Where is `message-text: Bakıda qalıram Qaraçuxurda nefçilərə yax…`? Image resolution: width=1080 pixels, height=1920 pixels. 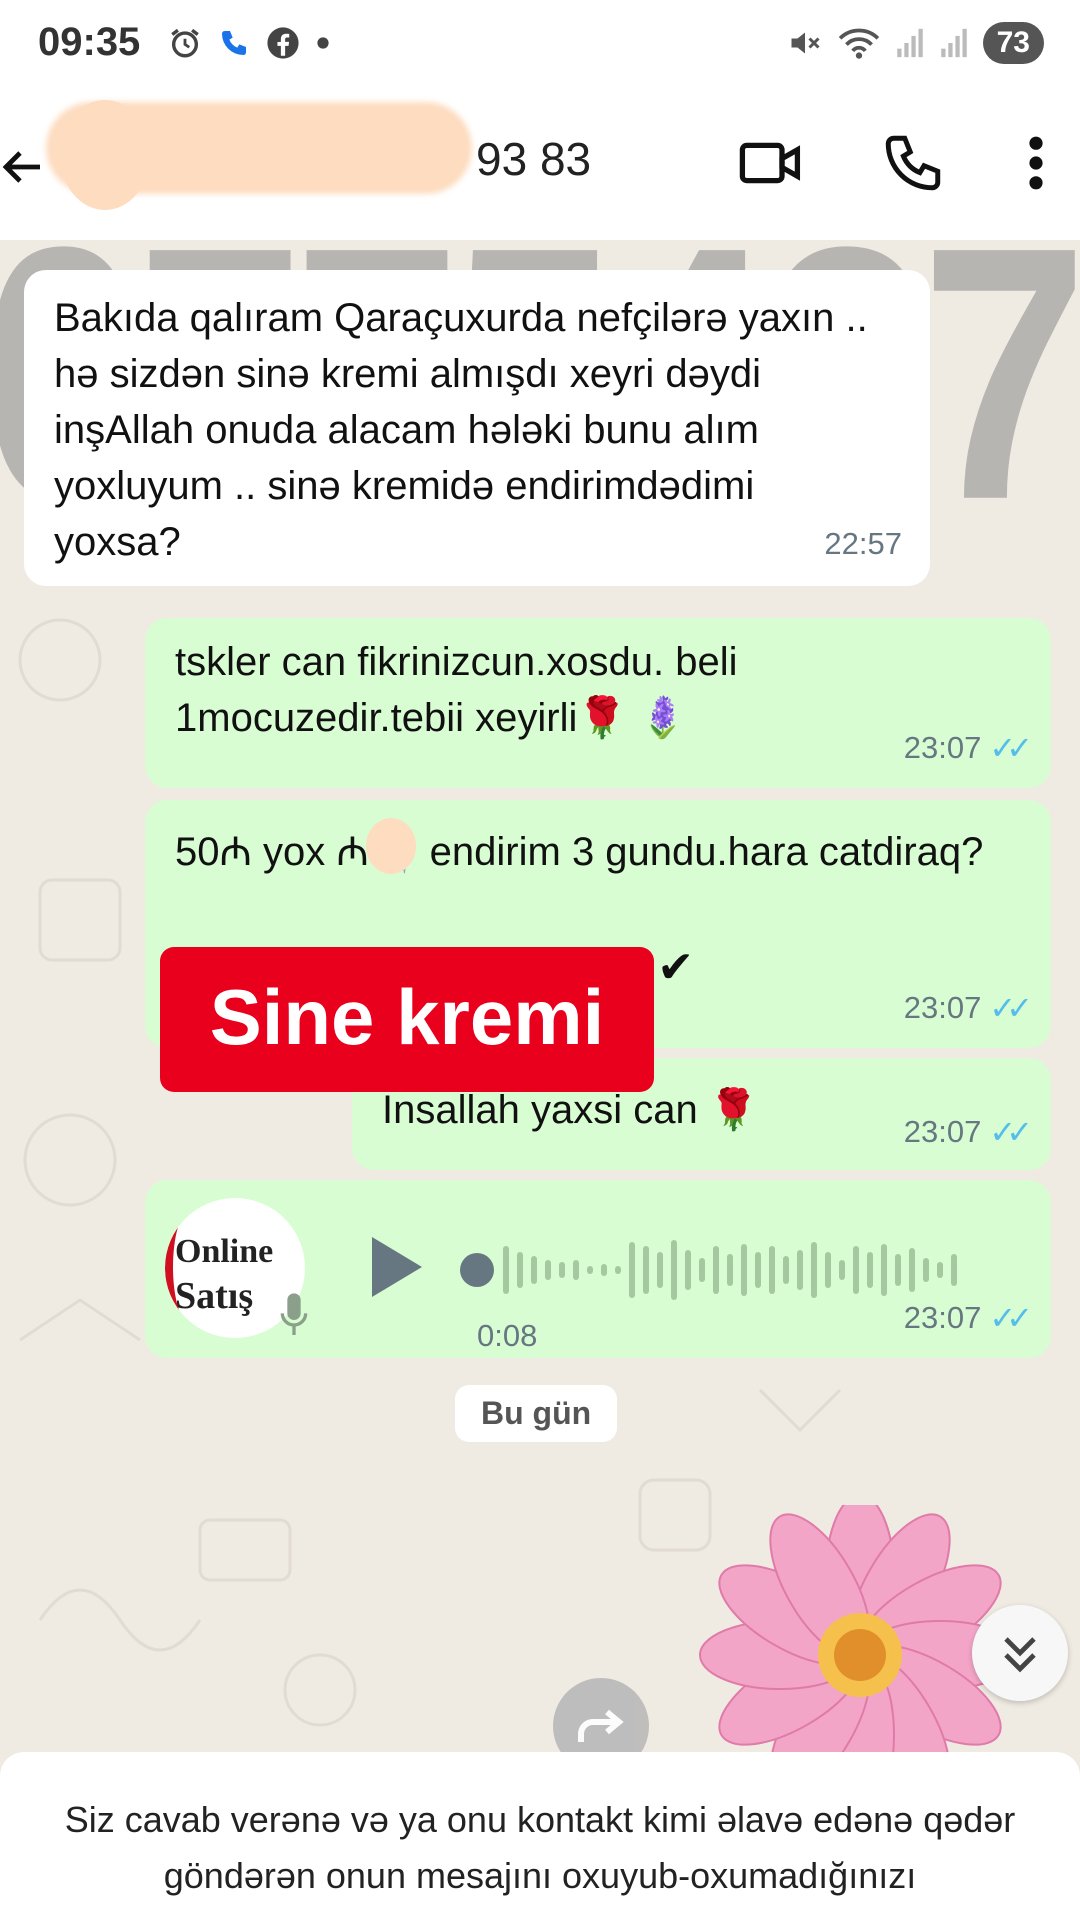
message-text: Bakıda qalıram Qaraçuxurda nefçilərə yax… is located at coordinates (461, 430).